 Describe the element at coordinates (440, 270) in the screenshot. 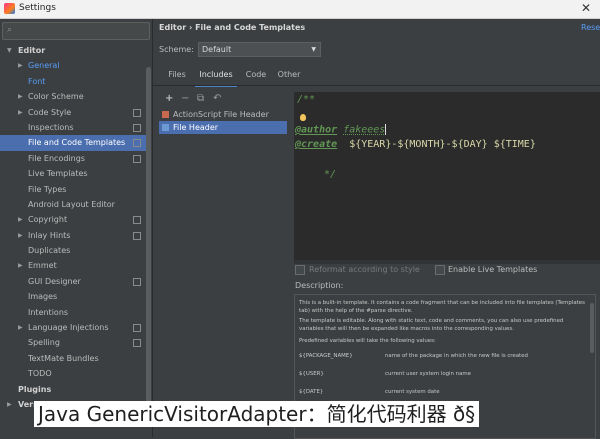

I see `live-templates-checkbox` at that location.